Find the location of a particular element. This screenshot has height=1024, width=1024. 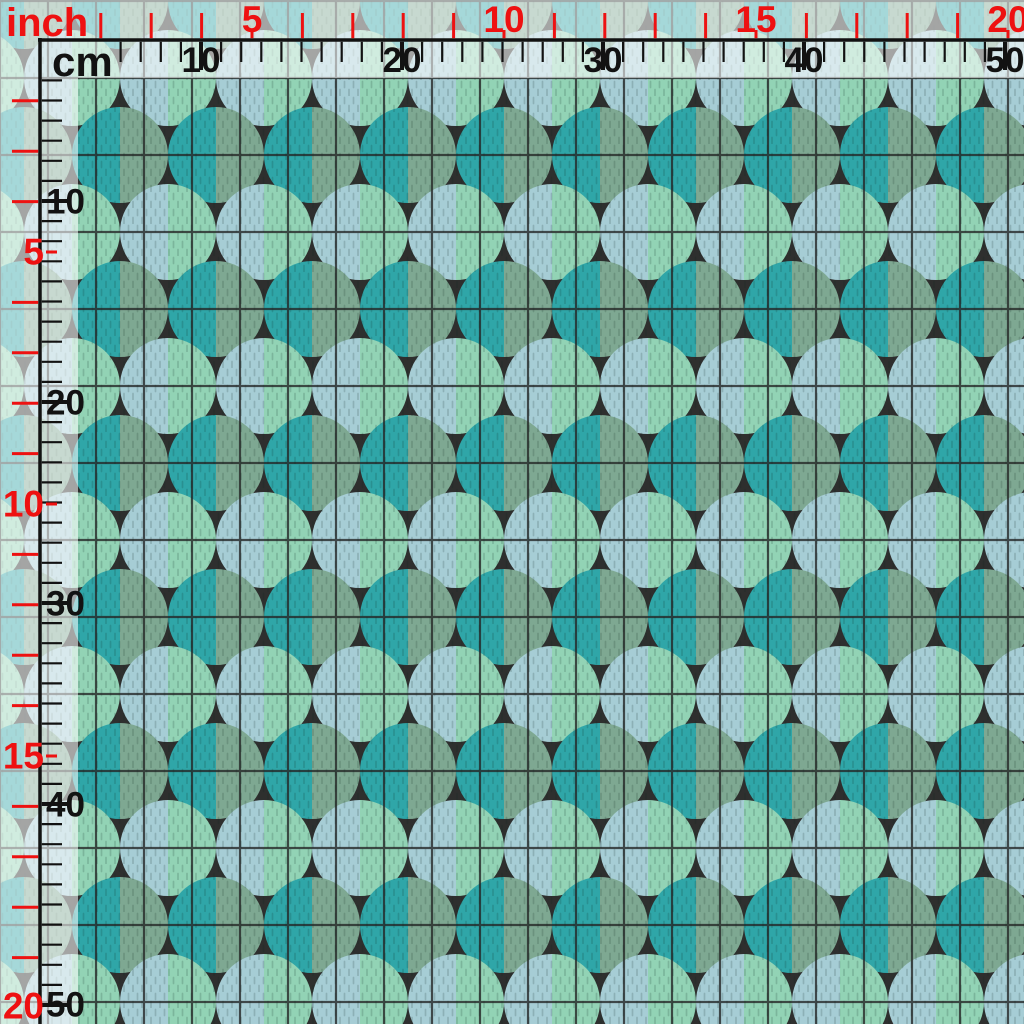

top-cm-label-50: 50 is located at coordinates (1004, 60).